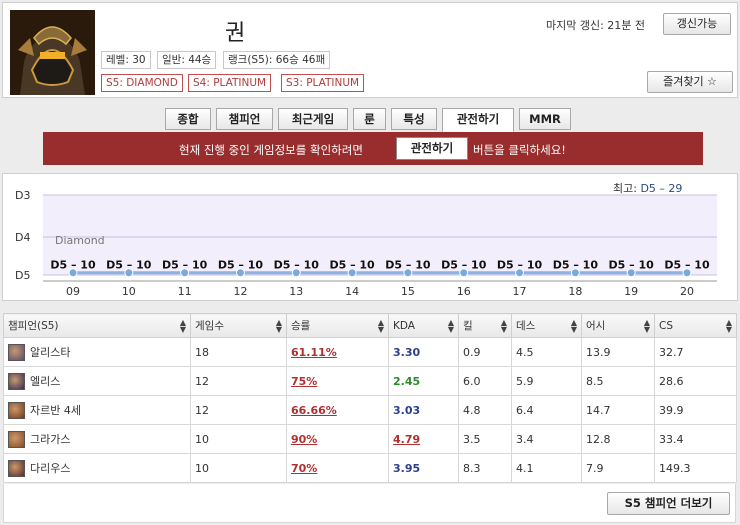  Describe the element at coordinates (97, 325) in the screenshot. I see `header-champion: 챔피언(S5) ▲ ▼` at that location.